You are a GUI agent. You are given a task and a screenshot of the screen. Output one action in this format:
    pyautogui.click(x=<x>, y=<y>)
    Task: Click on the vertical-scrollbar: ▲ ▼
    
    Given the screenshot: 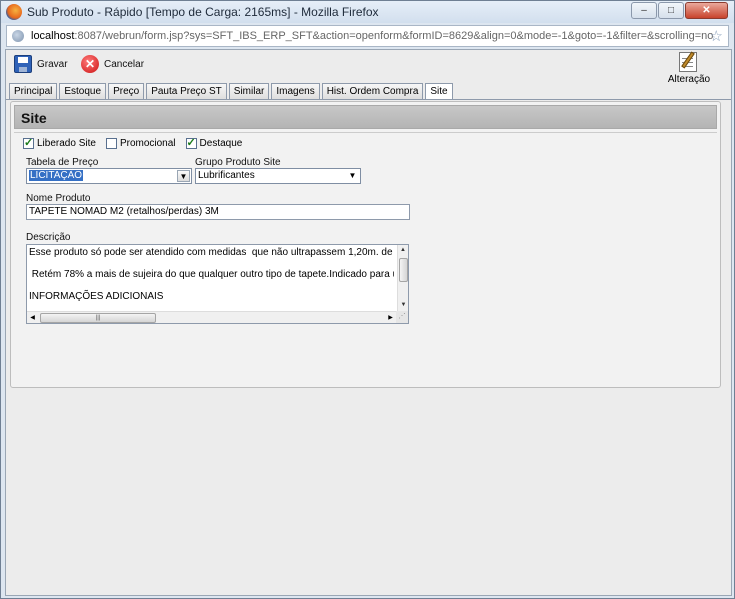 What is the action you would take?
    pyautogui.click(x=402, y=278)
    